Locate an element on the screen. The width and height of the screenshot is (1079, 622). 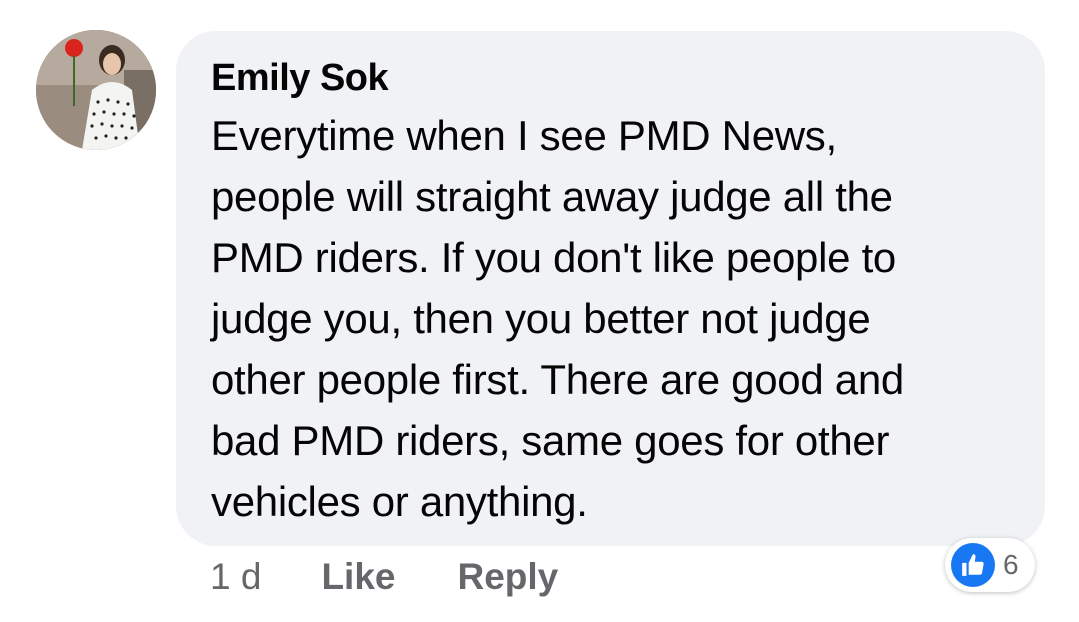
comment-text-line: Everytime when I see PMD News, is located at coordinates (524, 135).